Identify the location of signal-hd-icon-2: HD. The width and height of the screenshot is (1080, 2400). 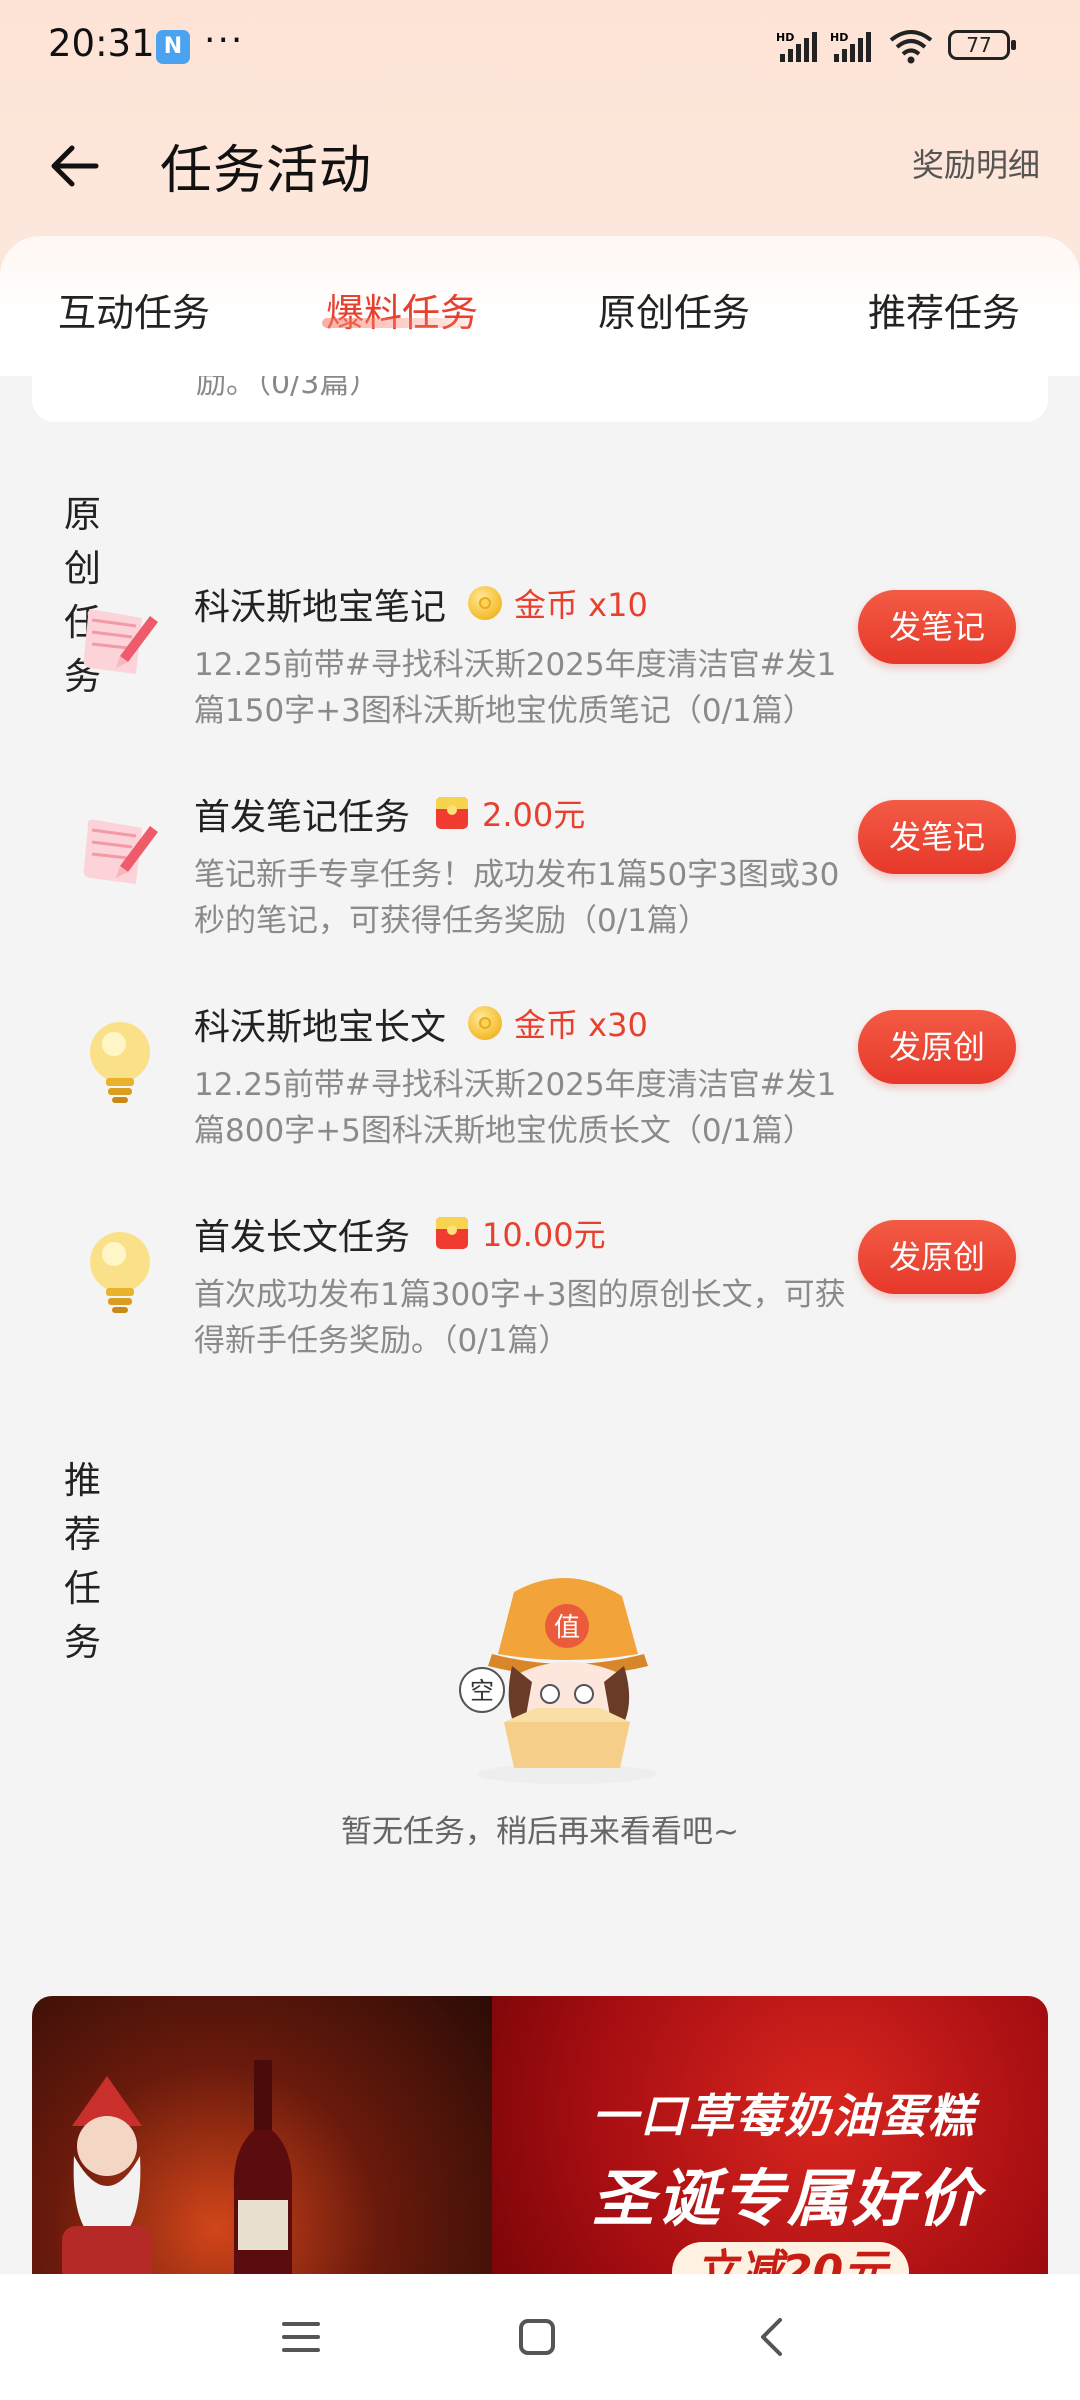
(850, 46).